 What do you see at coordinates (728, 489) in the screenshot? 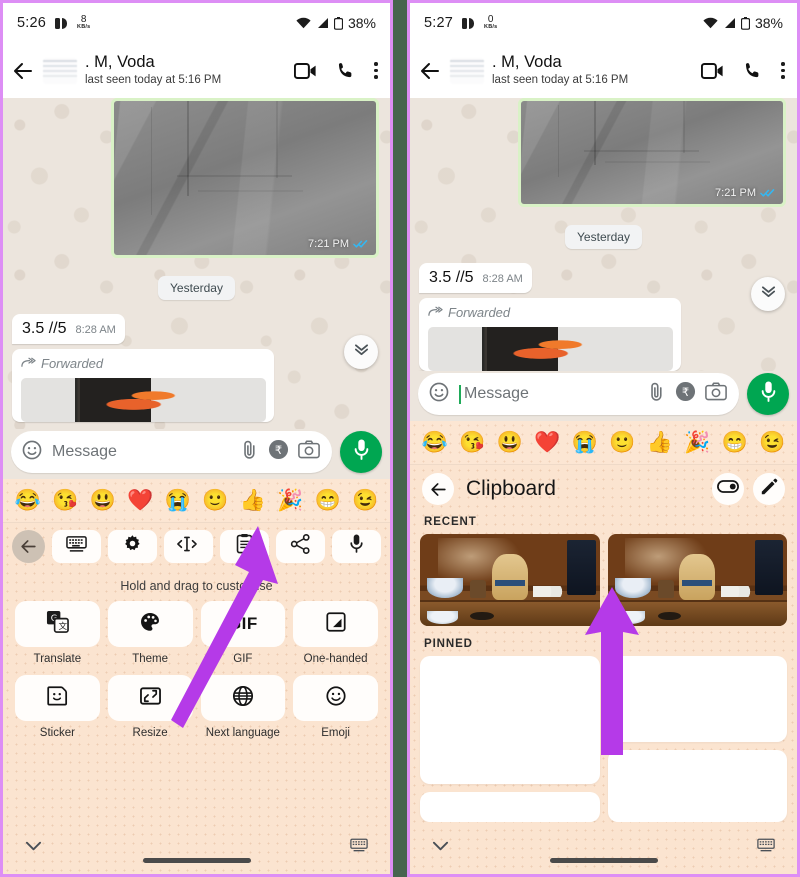
I see `clipboard-toggle-button` at bounding box center [728, 489].